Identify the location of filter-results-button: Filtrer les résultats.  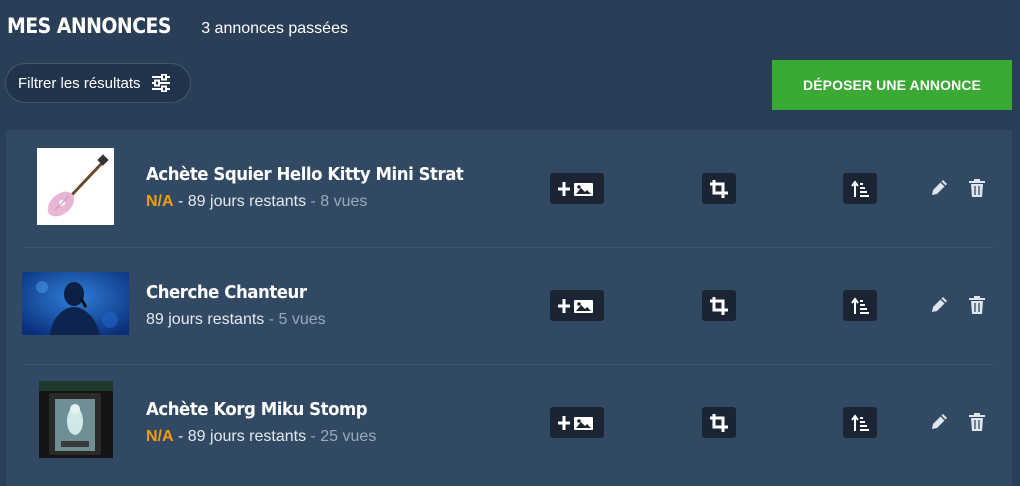
(98, 83).